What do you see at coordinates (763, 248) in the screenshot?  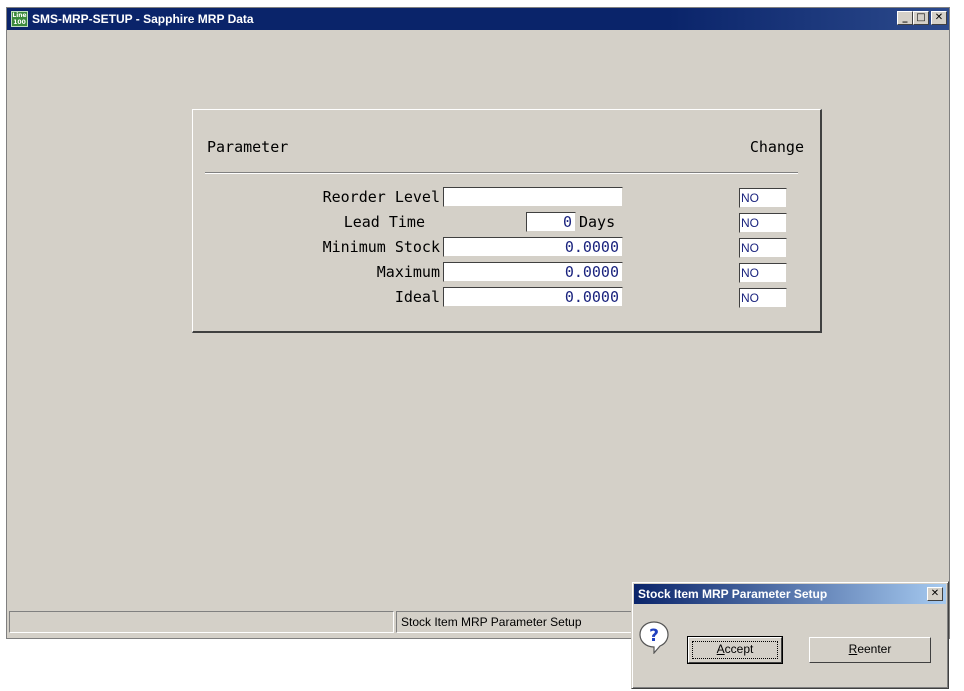 I see `minimum-stock-change: NO` at bounding box center [763, 248].